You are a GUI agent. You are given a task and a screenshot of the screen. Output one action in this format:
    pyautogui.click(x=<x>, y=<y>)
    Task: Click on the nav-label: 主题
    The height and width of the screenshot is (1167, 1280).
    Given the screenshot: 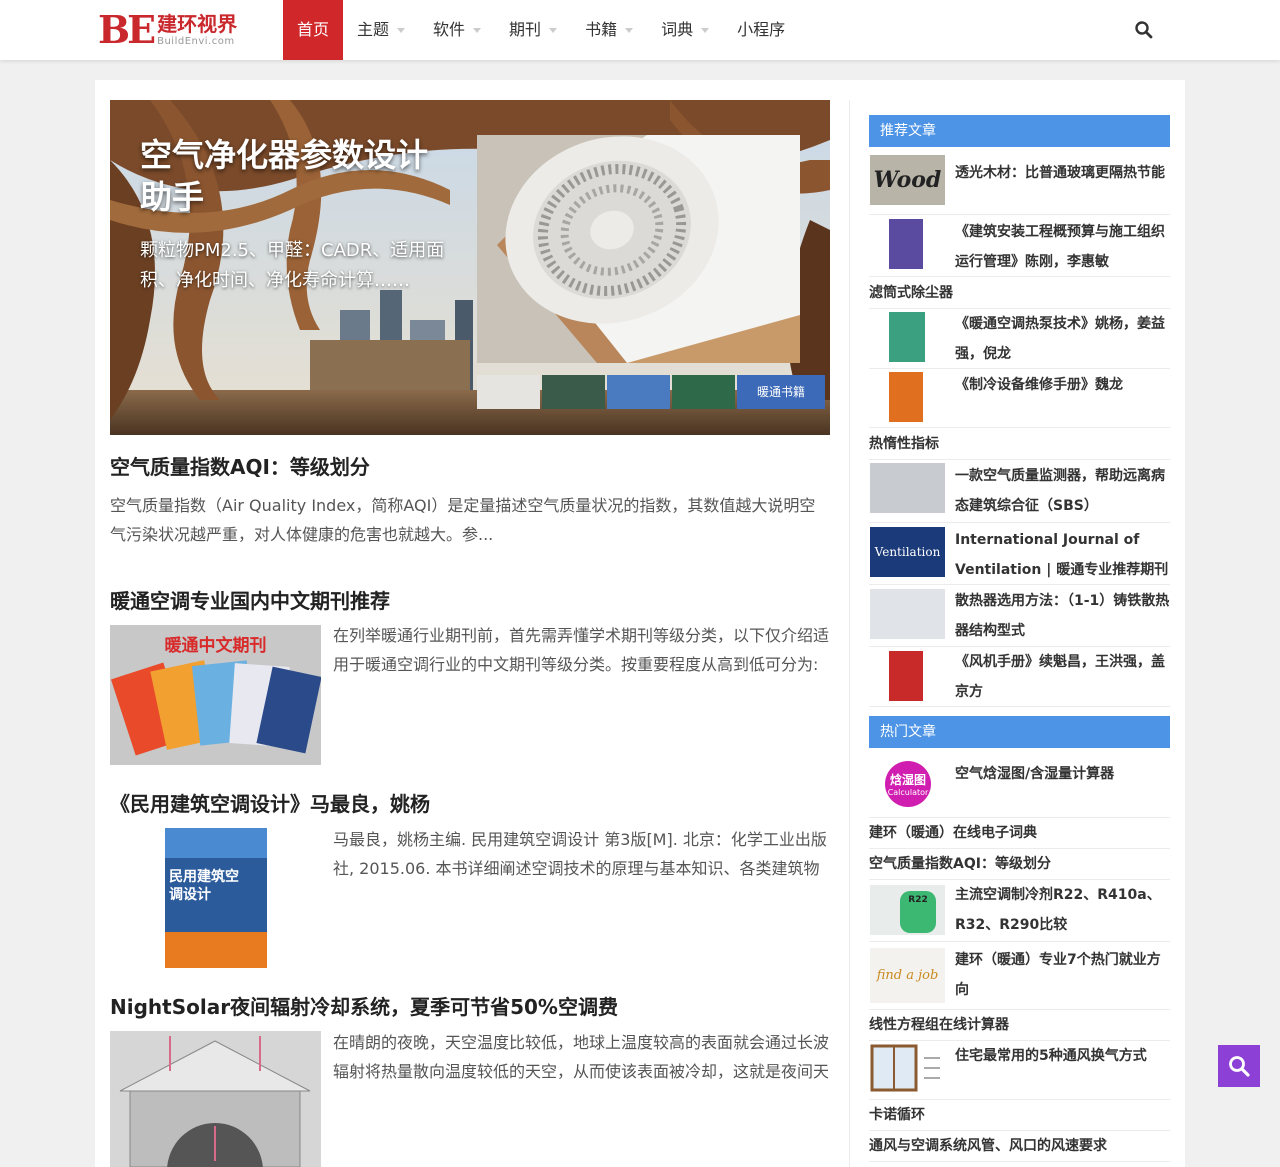 What is the action you would take?
    pyautogui.click(x=373, y=29)
    